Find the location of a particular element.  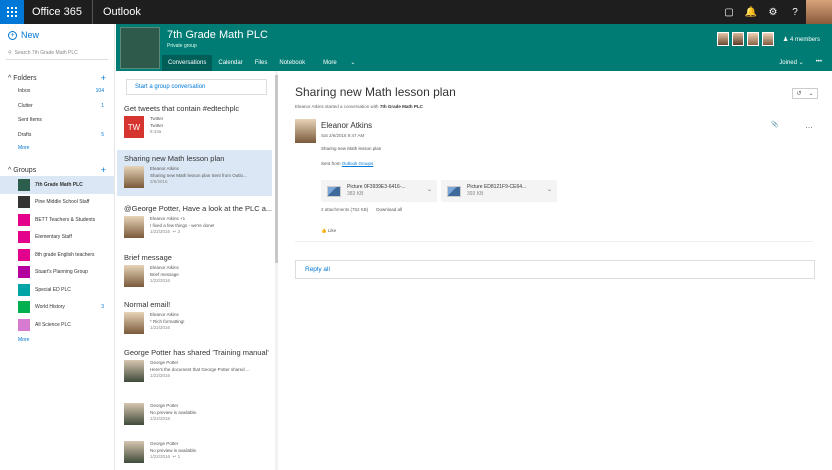

conversation-title: Brief message is located at coordinates (148, 257).